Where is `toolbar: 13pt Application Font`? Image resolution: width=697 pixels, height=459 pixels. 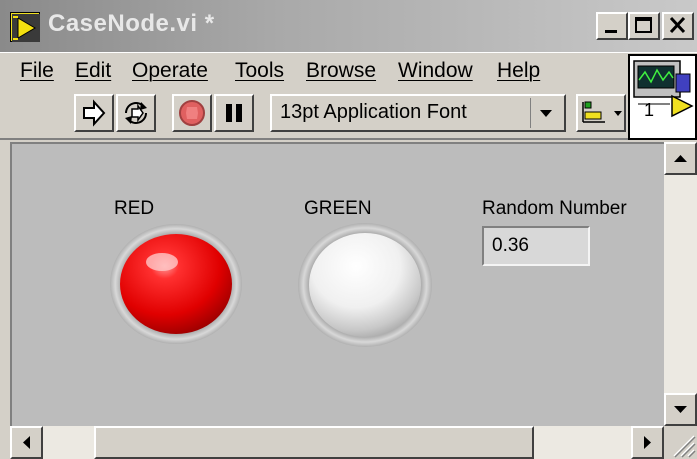 toolbar: 13pt Application Font is located at coordinates (348, 114).